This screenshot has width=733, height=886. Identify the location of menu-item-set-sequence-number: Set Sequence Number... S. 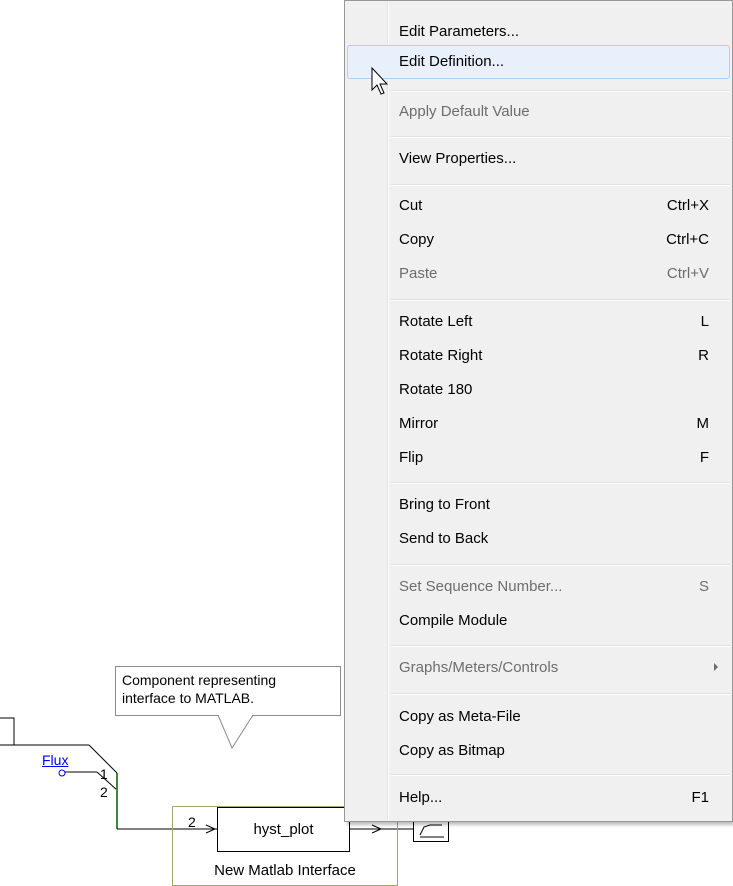
(538, 587).